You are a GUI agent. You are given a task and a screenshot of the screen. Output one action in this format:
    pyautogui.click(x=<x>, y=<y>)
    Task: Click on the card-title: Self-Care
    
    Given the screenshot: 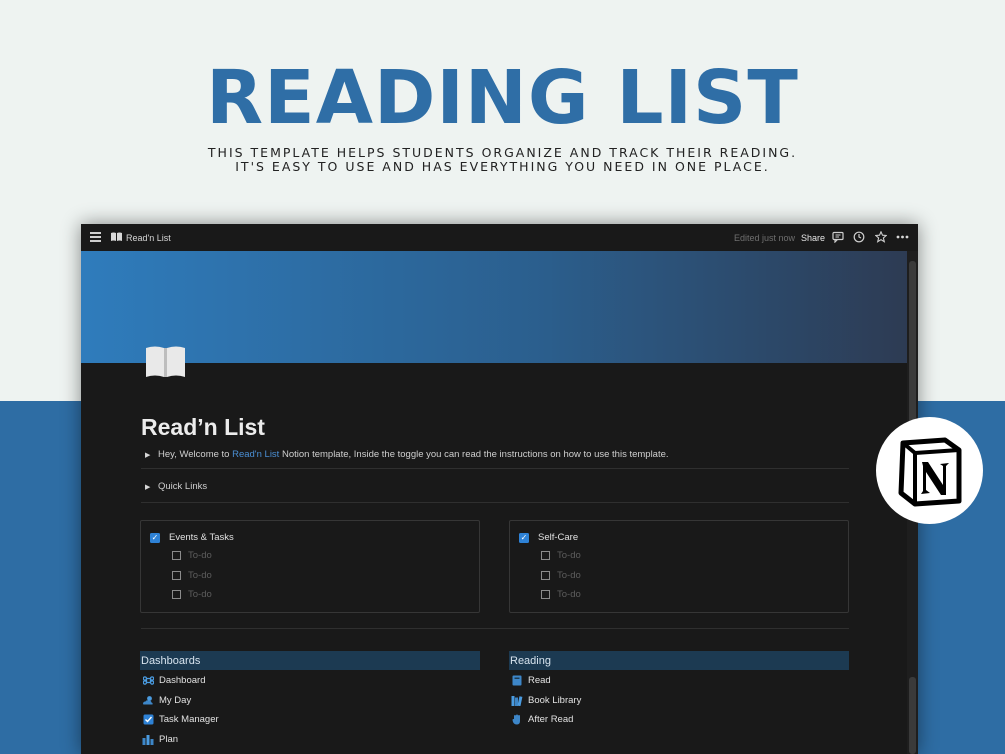 What is the action you would take?
    pyautogui.click(x=558, y=537)
    